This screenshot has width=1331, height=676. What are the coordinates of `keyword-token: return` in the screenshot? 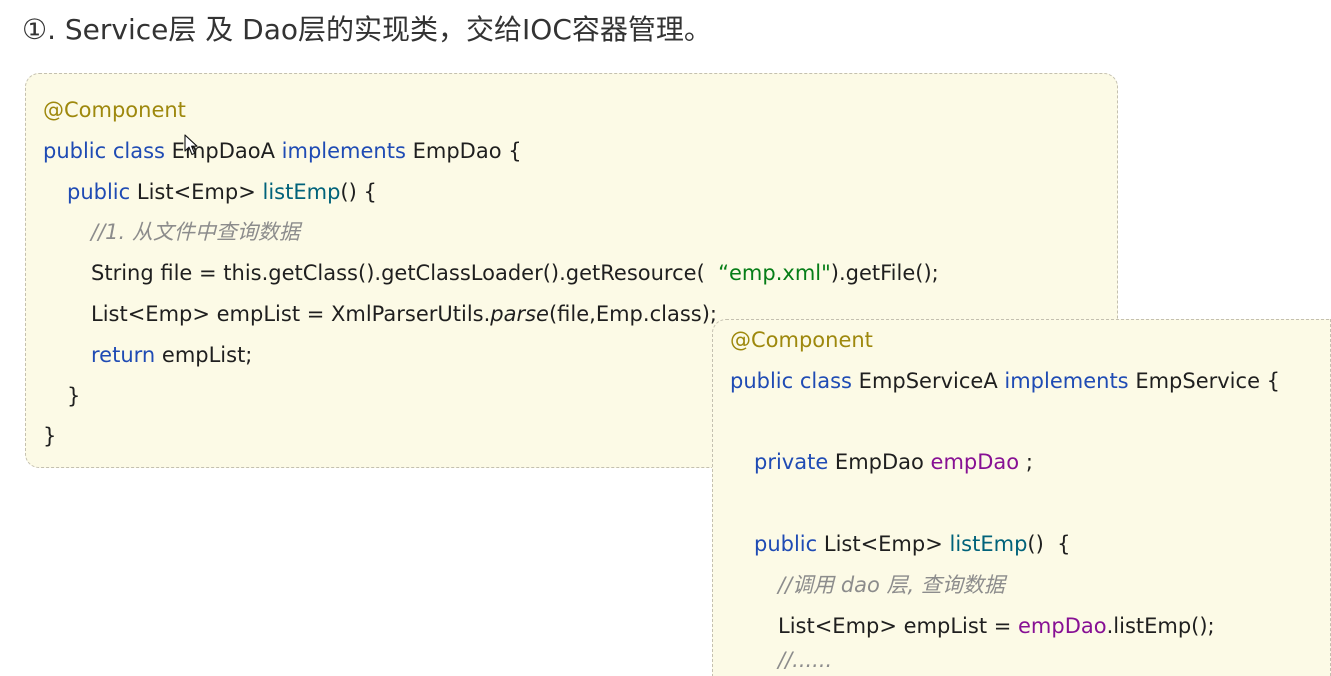 It's located at (123, 354).